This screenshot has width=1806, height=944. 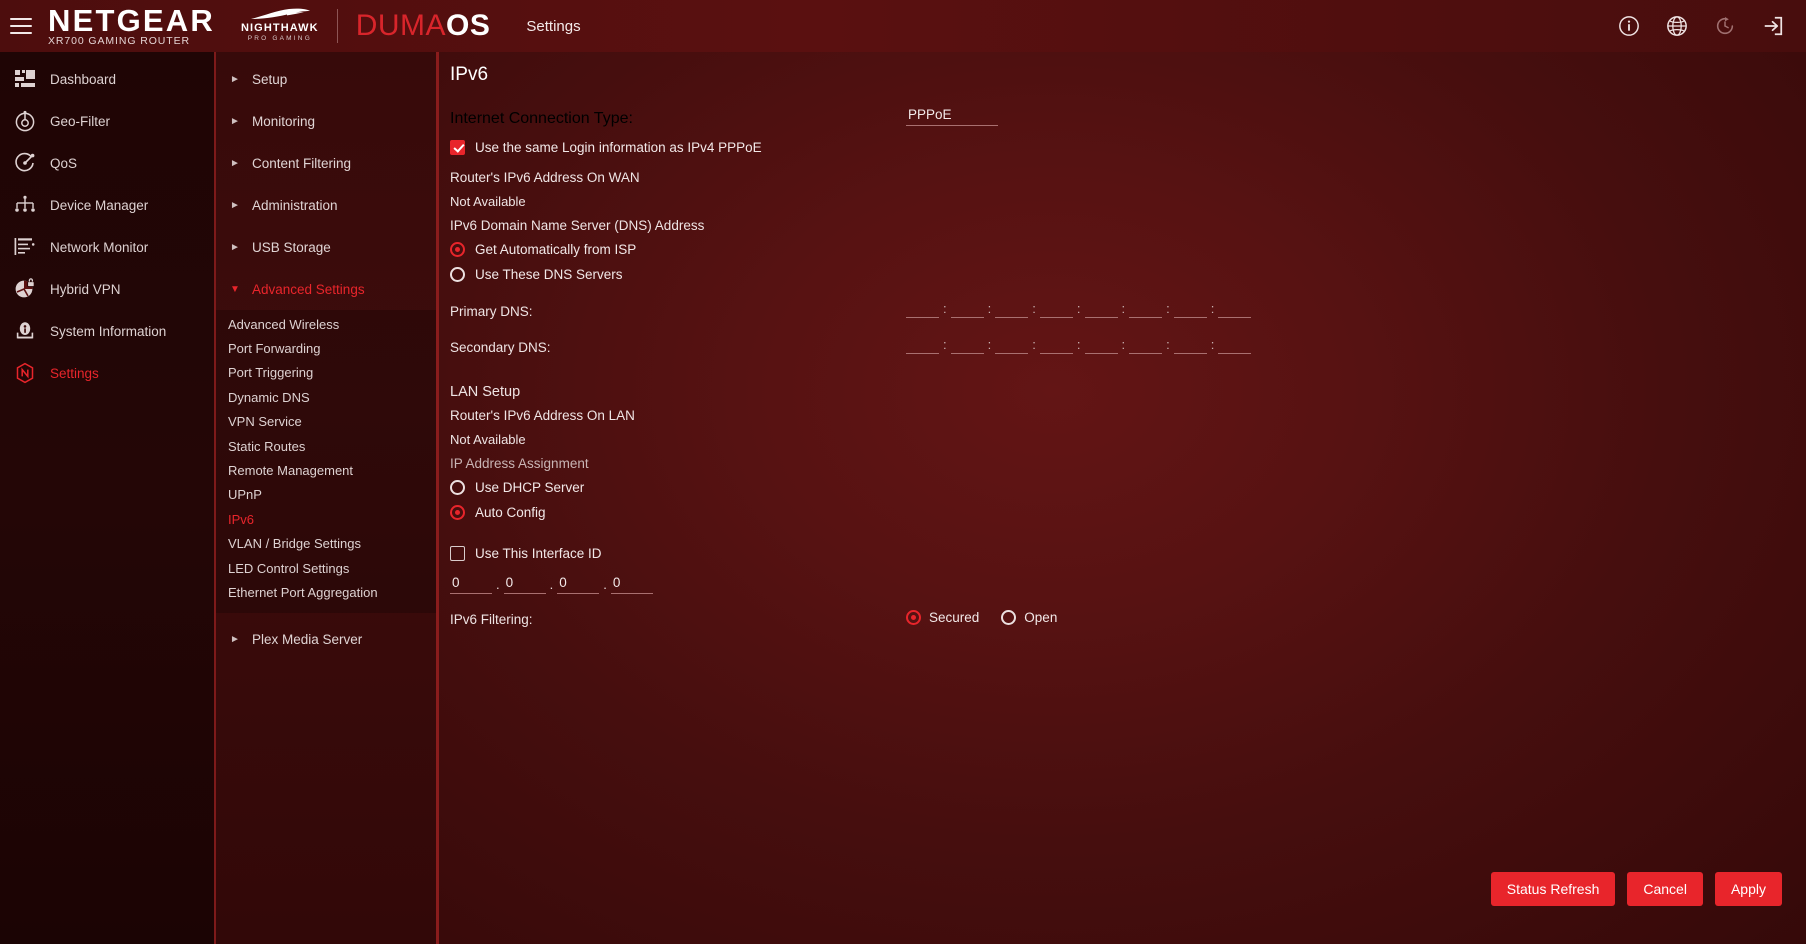 I want to click on wan-address-value: Not Available, so click(x=488, y=201).